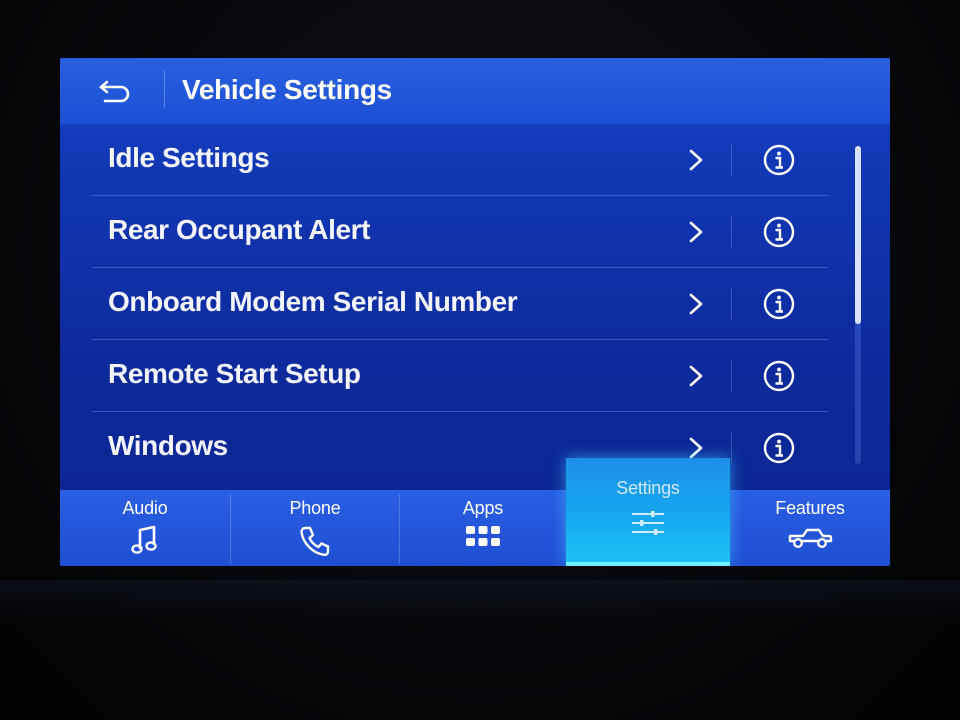  What do you see at coordinates (648, 564) in the screenshot?
I see `active-tab-indicator` at bounding box center [648, 564].